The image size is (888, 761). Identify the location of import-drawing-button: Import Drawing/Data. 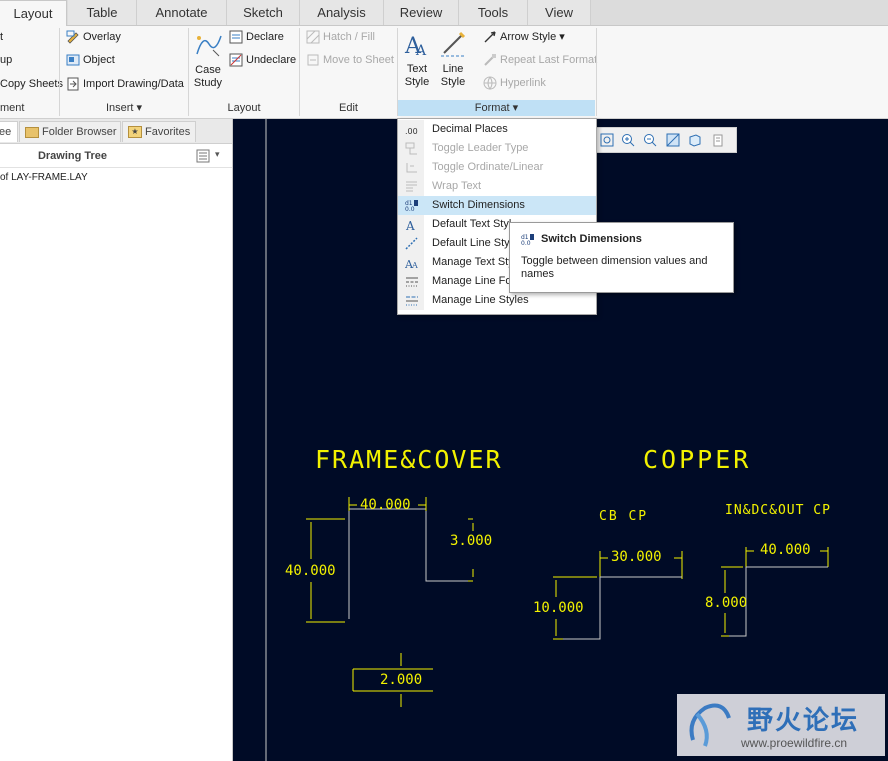
(125, 84).